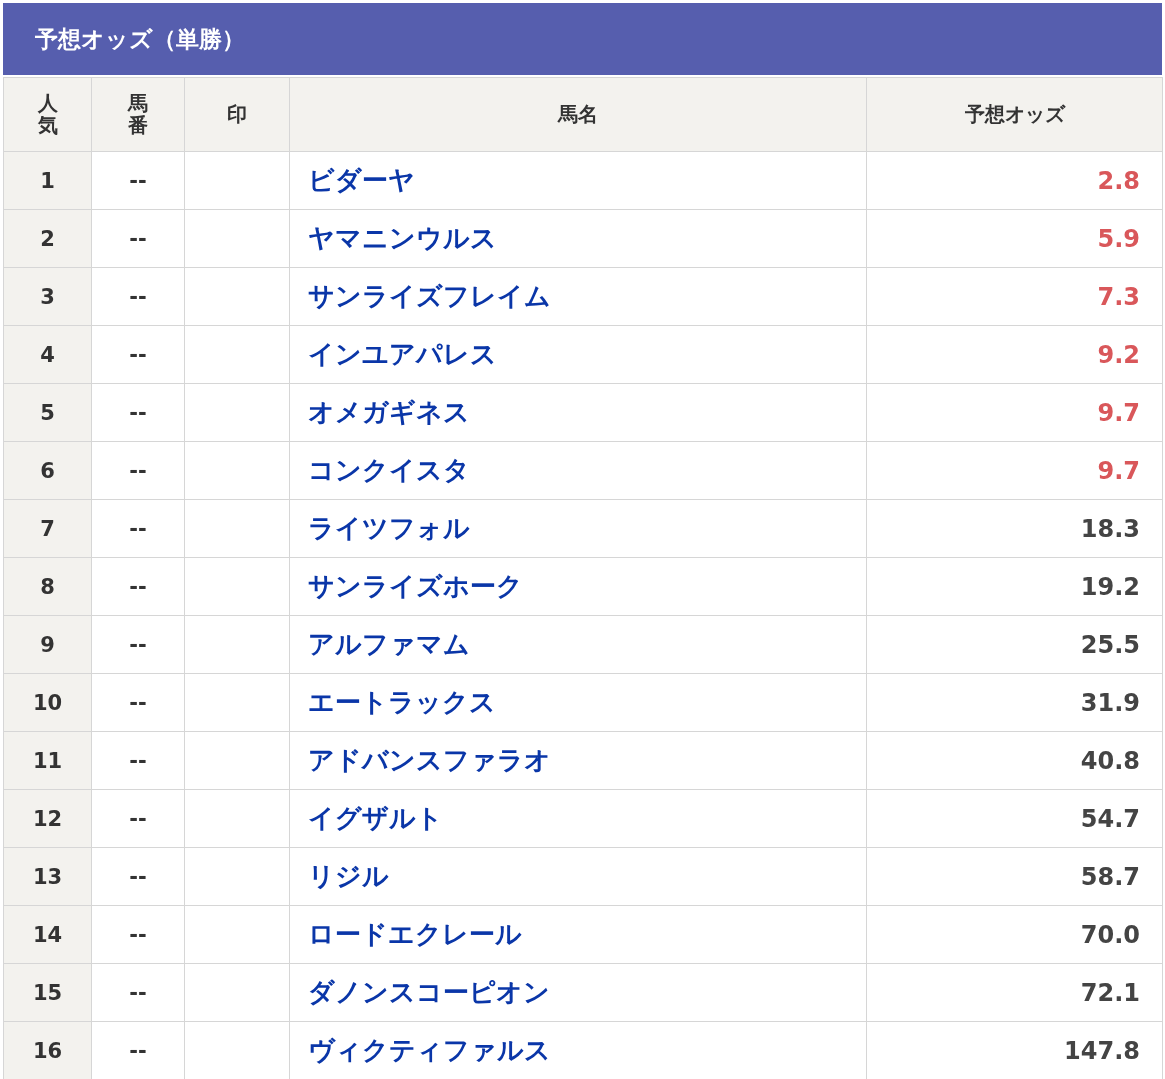 Image resolution: width=1165 pixels, height=1079 pixels. I want to click on horse-name-link: アルファマム, so click(389, 644).